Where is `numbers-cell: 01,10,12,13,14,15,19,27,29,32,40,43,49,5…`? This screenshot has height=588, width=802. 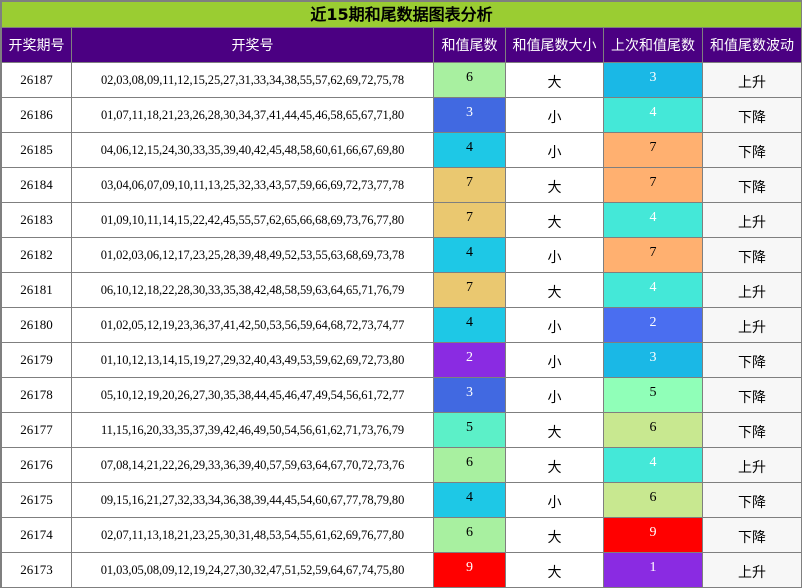 numbers-cell: 01,10,12,13,14,15,19,27,29,32,40,43,49,5… is located at coordinates (252, 360).